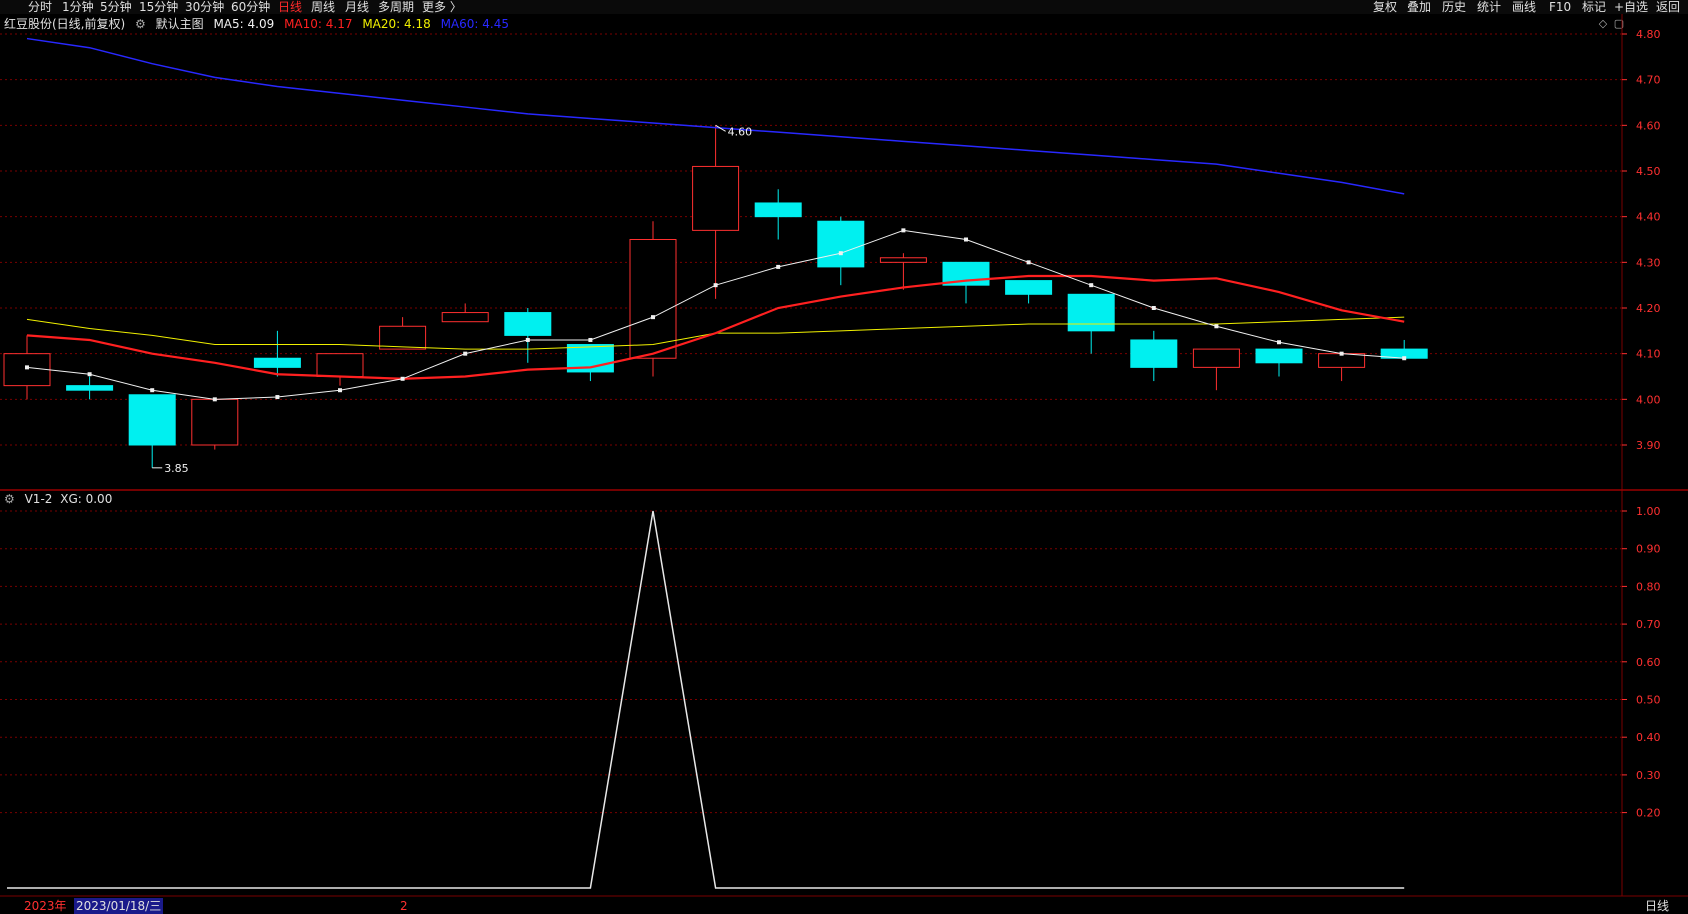 This screenshot has height=914, width=1688. Describe the element at coordinates (1648, 511) in the screenshot. I see `indicator-tick-label: 1.00` at that location.